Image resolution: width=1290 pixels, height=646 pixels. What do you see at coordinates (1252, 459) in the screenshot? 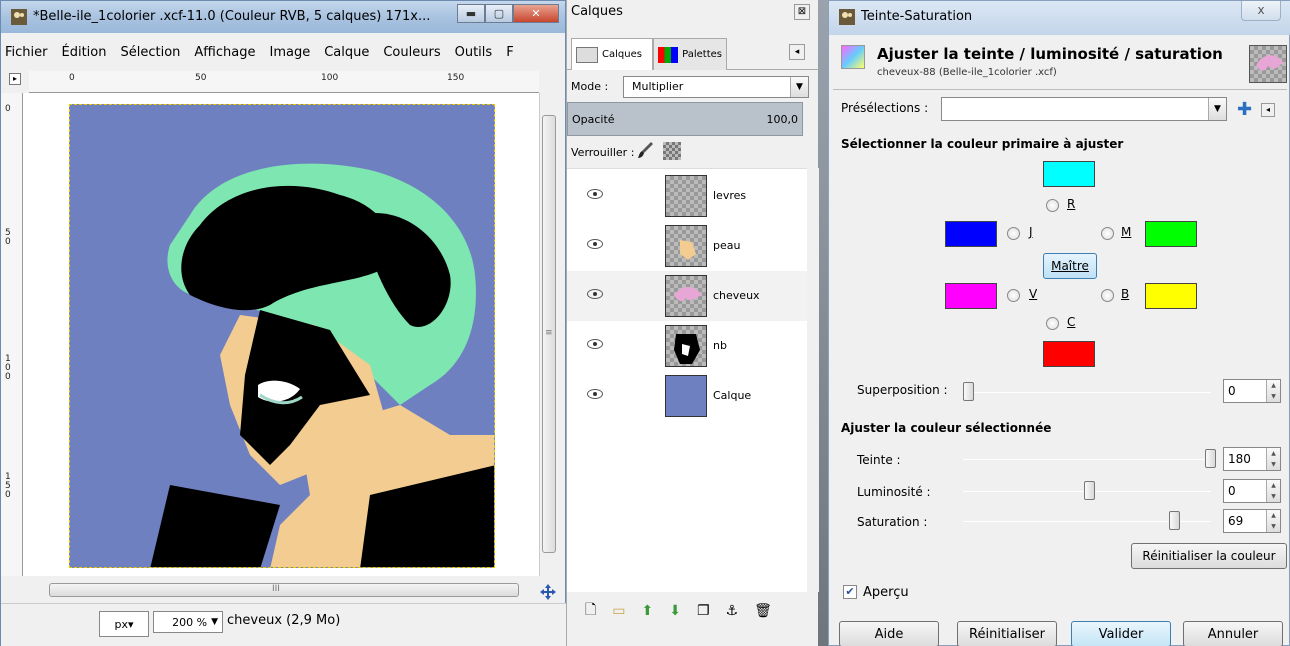
I see `hue-spinbox: 180 ▲ ▼` at bounding box center [1252, 459].